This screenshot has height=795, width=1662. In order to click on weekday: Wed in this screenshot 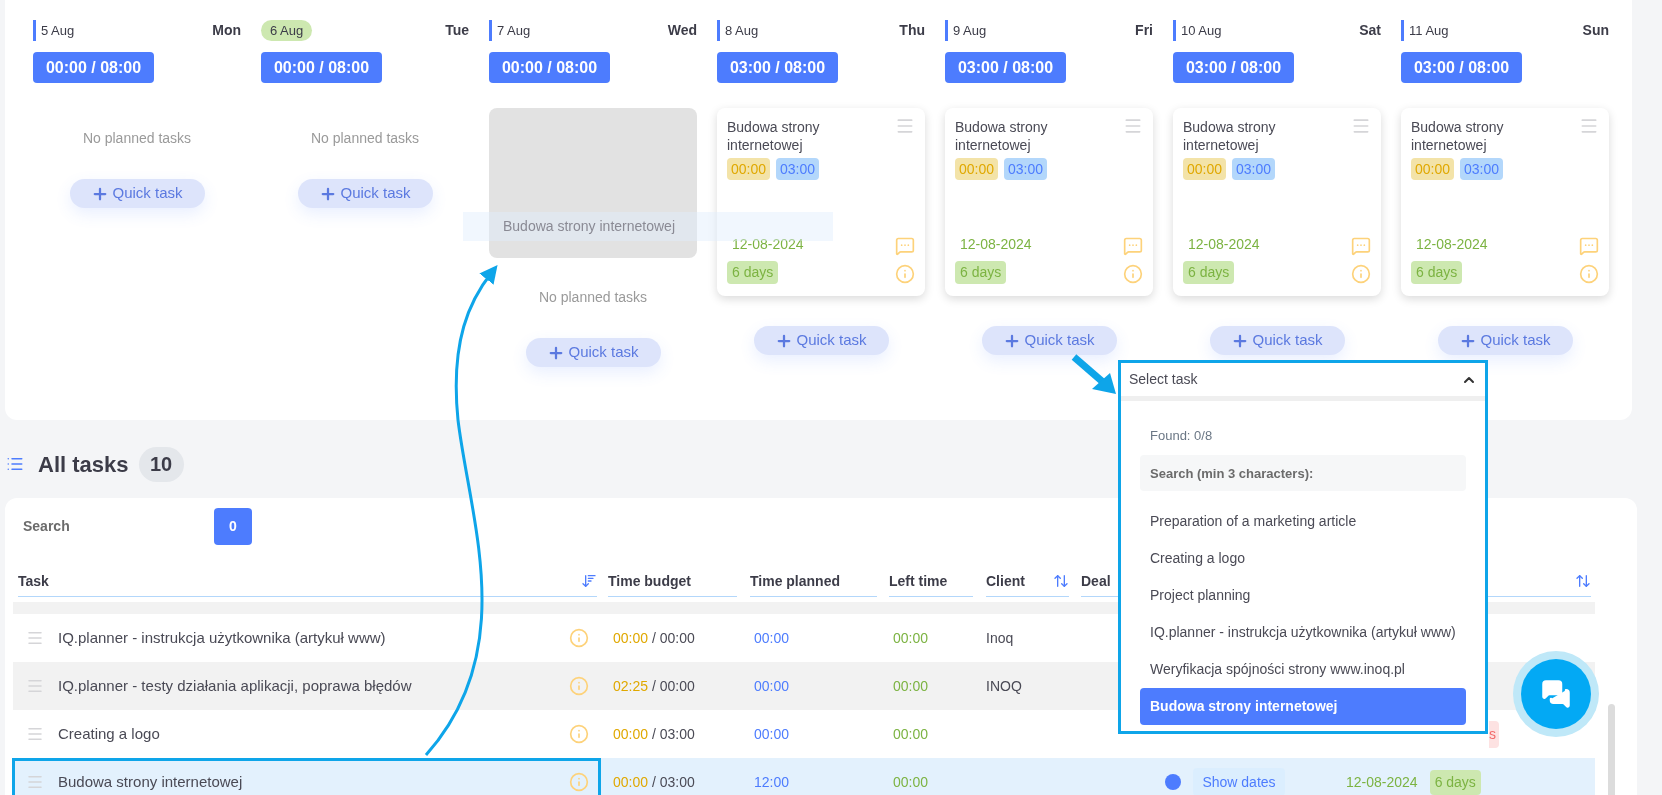, I will do `click(682, 30)`.